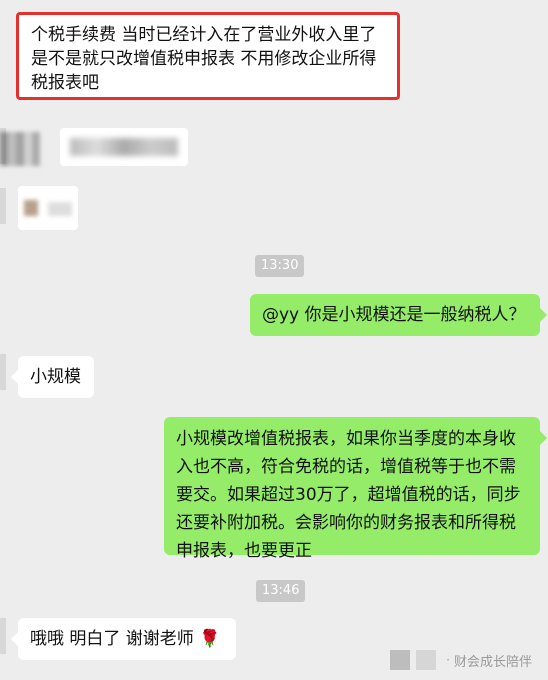  Describe the element at coordinates (492, 662) in the screenshot. I see `watermark-brand: 财会成长陪伴` at that location.